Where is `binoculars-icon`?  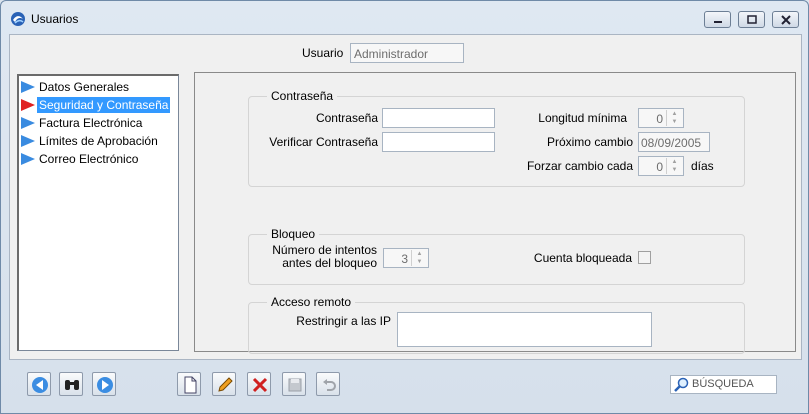
binoculars-icon is located at coordinates (72, 385).